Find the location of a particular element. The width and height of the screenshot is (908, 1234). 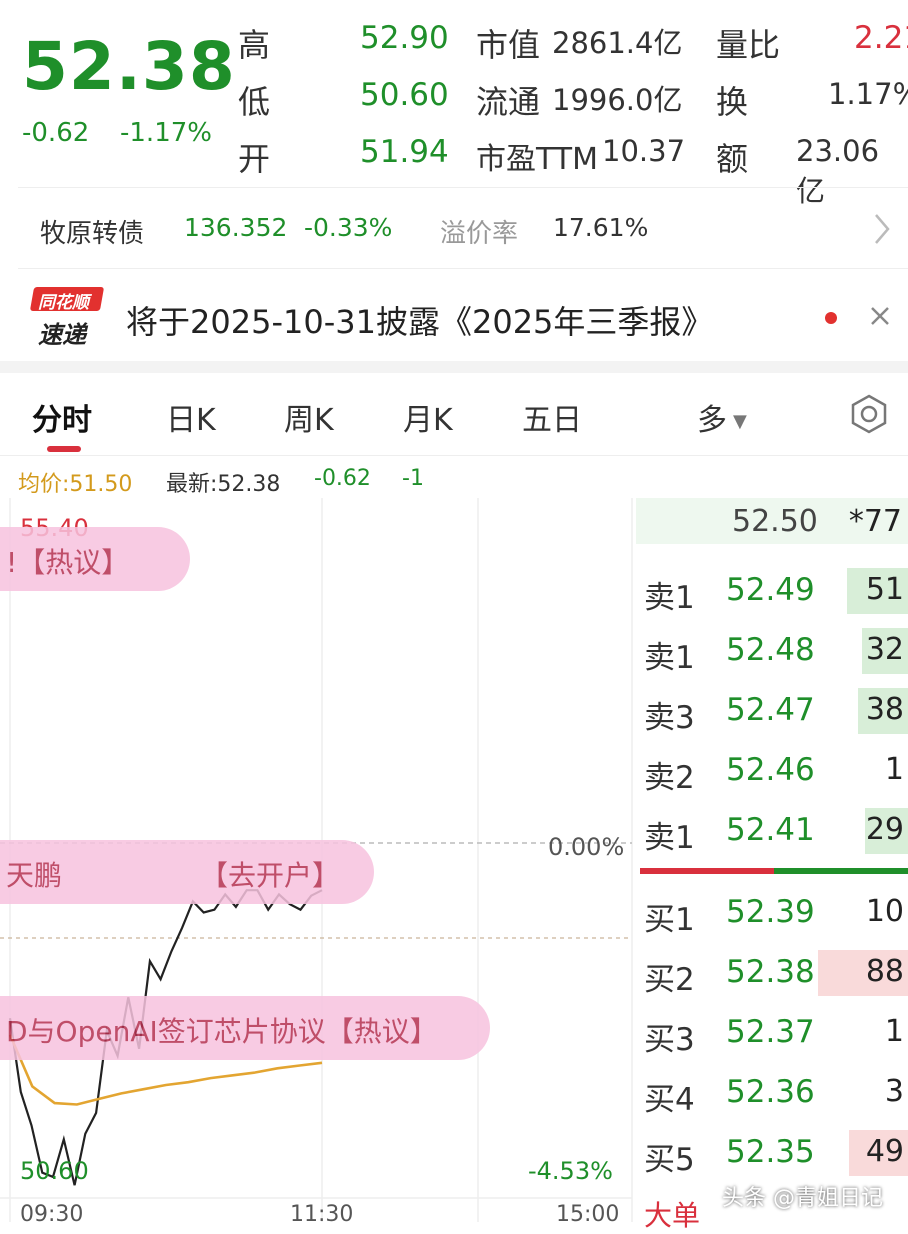

turnover-label: 换 is located at coordinates (732, 102).